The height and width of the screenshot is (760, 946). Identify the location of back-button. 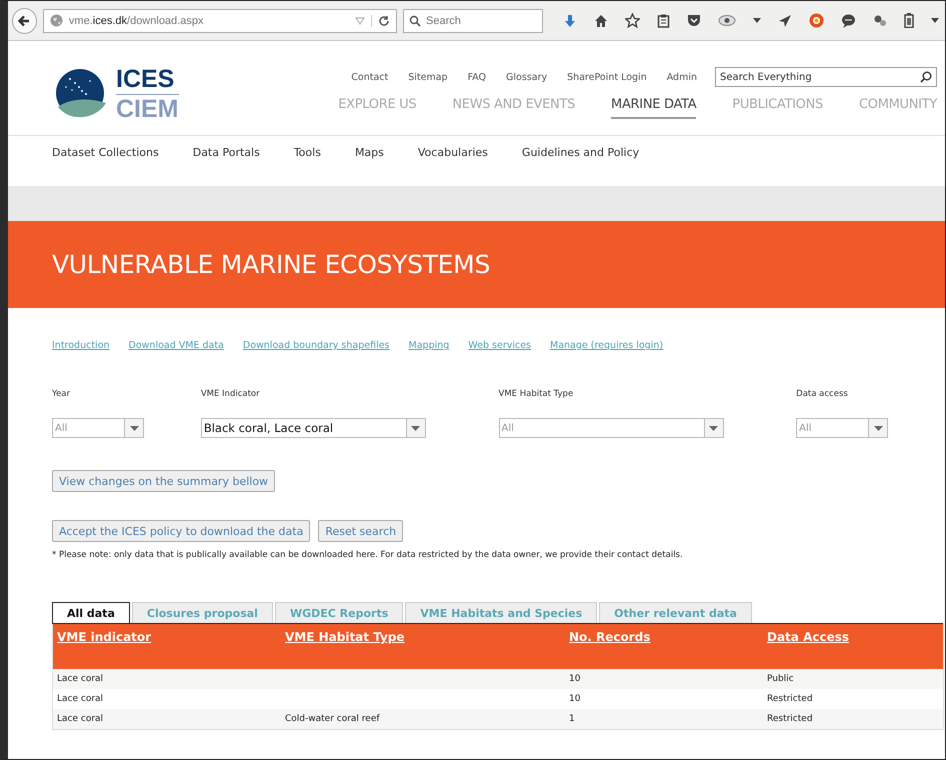
(24, 21).